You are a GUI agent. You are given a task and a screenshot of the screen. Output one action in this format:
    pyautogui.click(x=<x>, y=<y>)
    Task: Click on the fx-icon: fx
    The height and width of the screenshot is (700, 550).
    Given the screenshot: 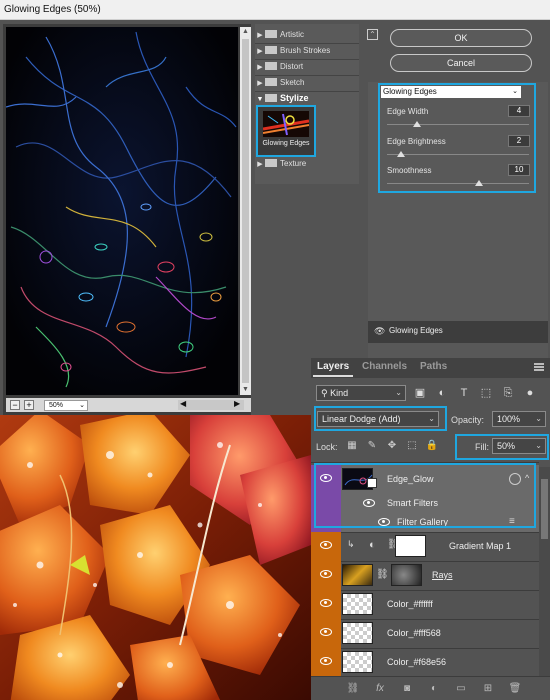 What is the action you would take?
    pyautogui.click(x=380, y=689)
    